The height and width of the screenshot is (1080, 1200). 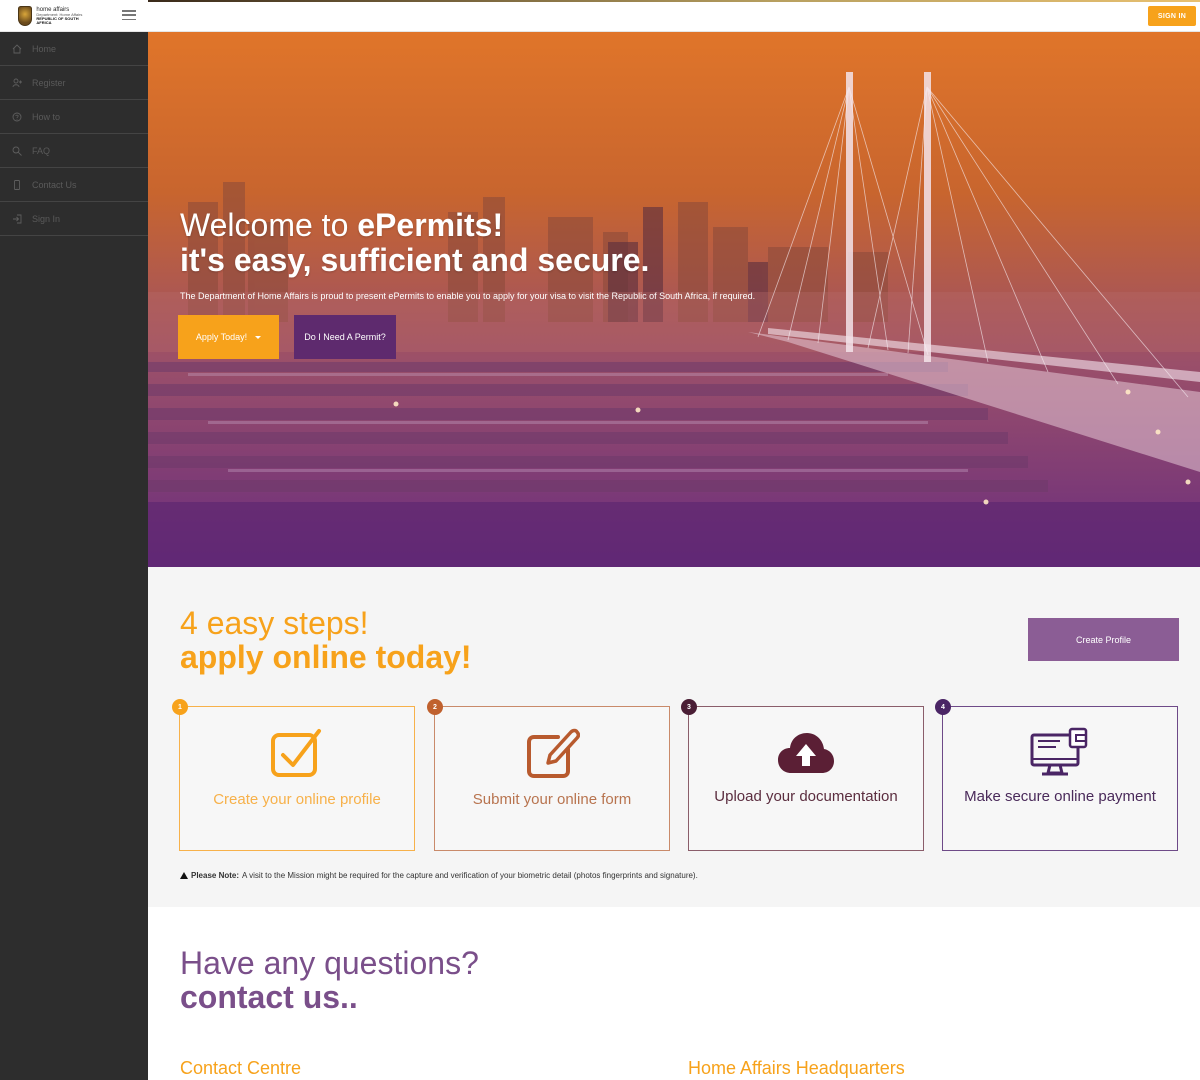 I want to click on sign-in-icon, so click(x=17, y=219).